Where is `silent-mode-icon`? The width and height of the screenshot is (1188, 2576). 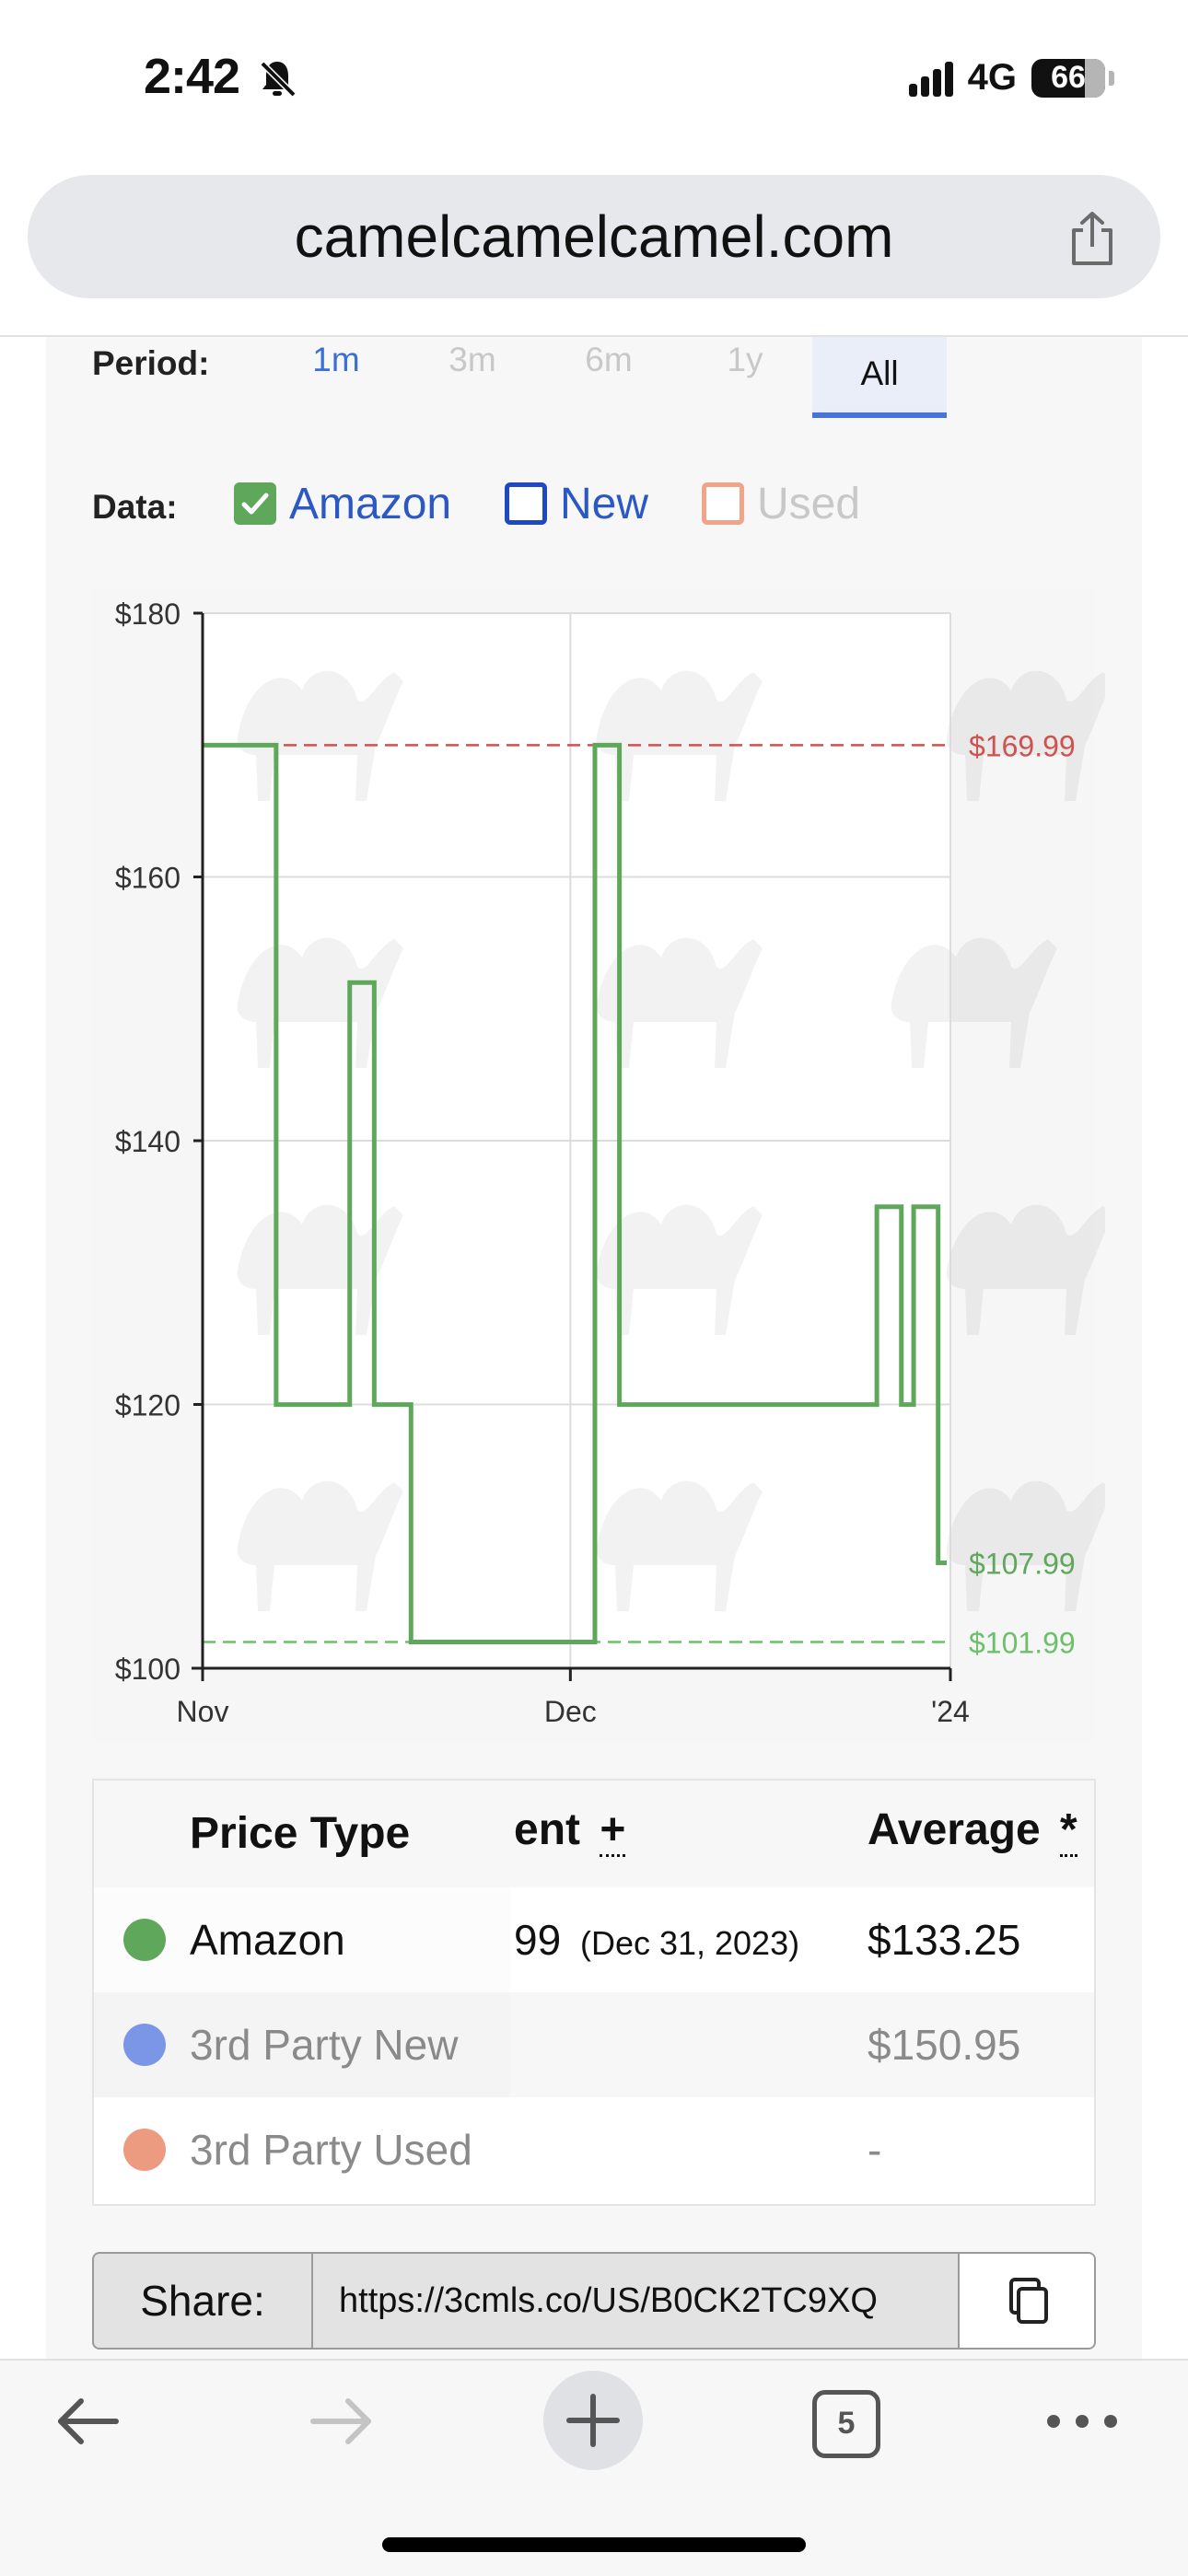
silent-mode-icon is located at coordinates (277, 78).